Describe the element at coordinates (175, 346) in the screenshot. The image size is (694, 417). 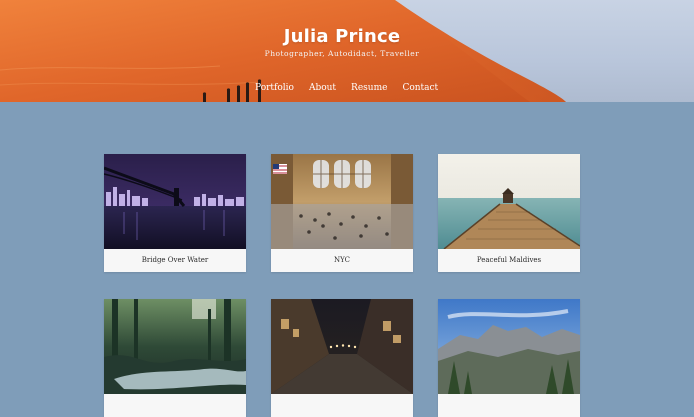
I see `forest-river-photo` at that location.